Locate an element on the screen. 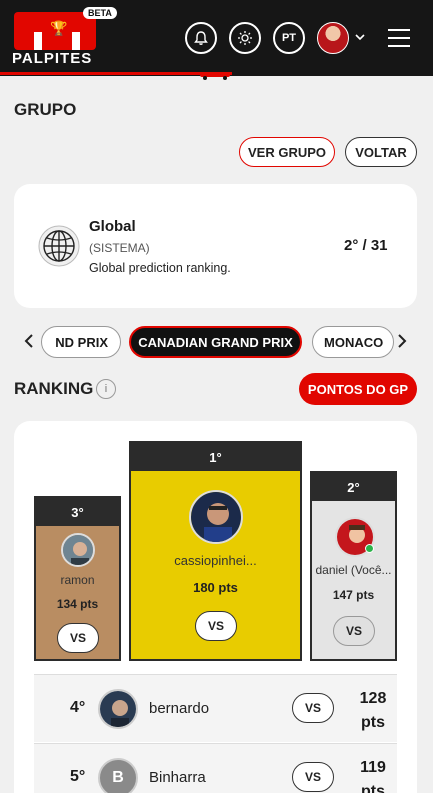 Image resolution: width=433 pixels, height=793 pixels. podium-second-points: 147 pts is located at coordinates (353, 595).